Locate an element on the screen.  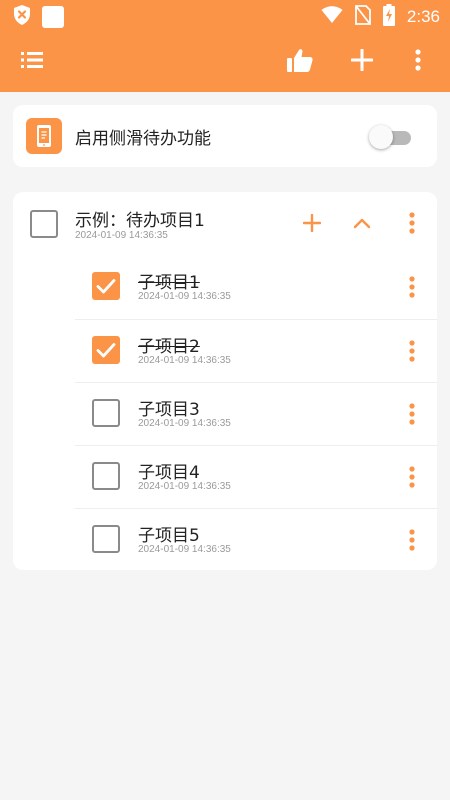
list-icon is located at coordinates (32, 60).